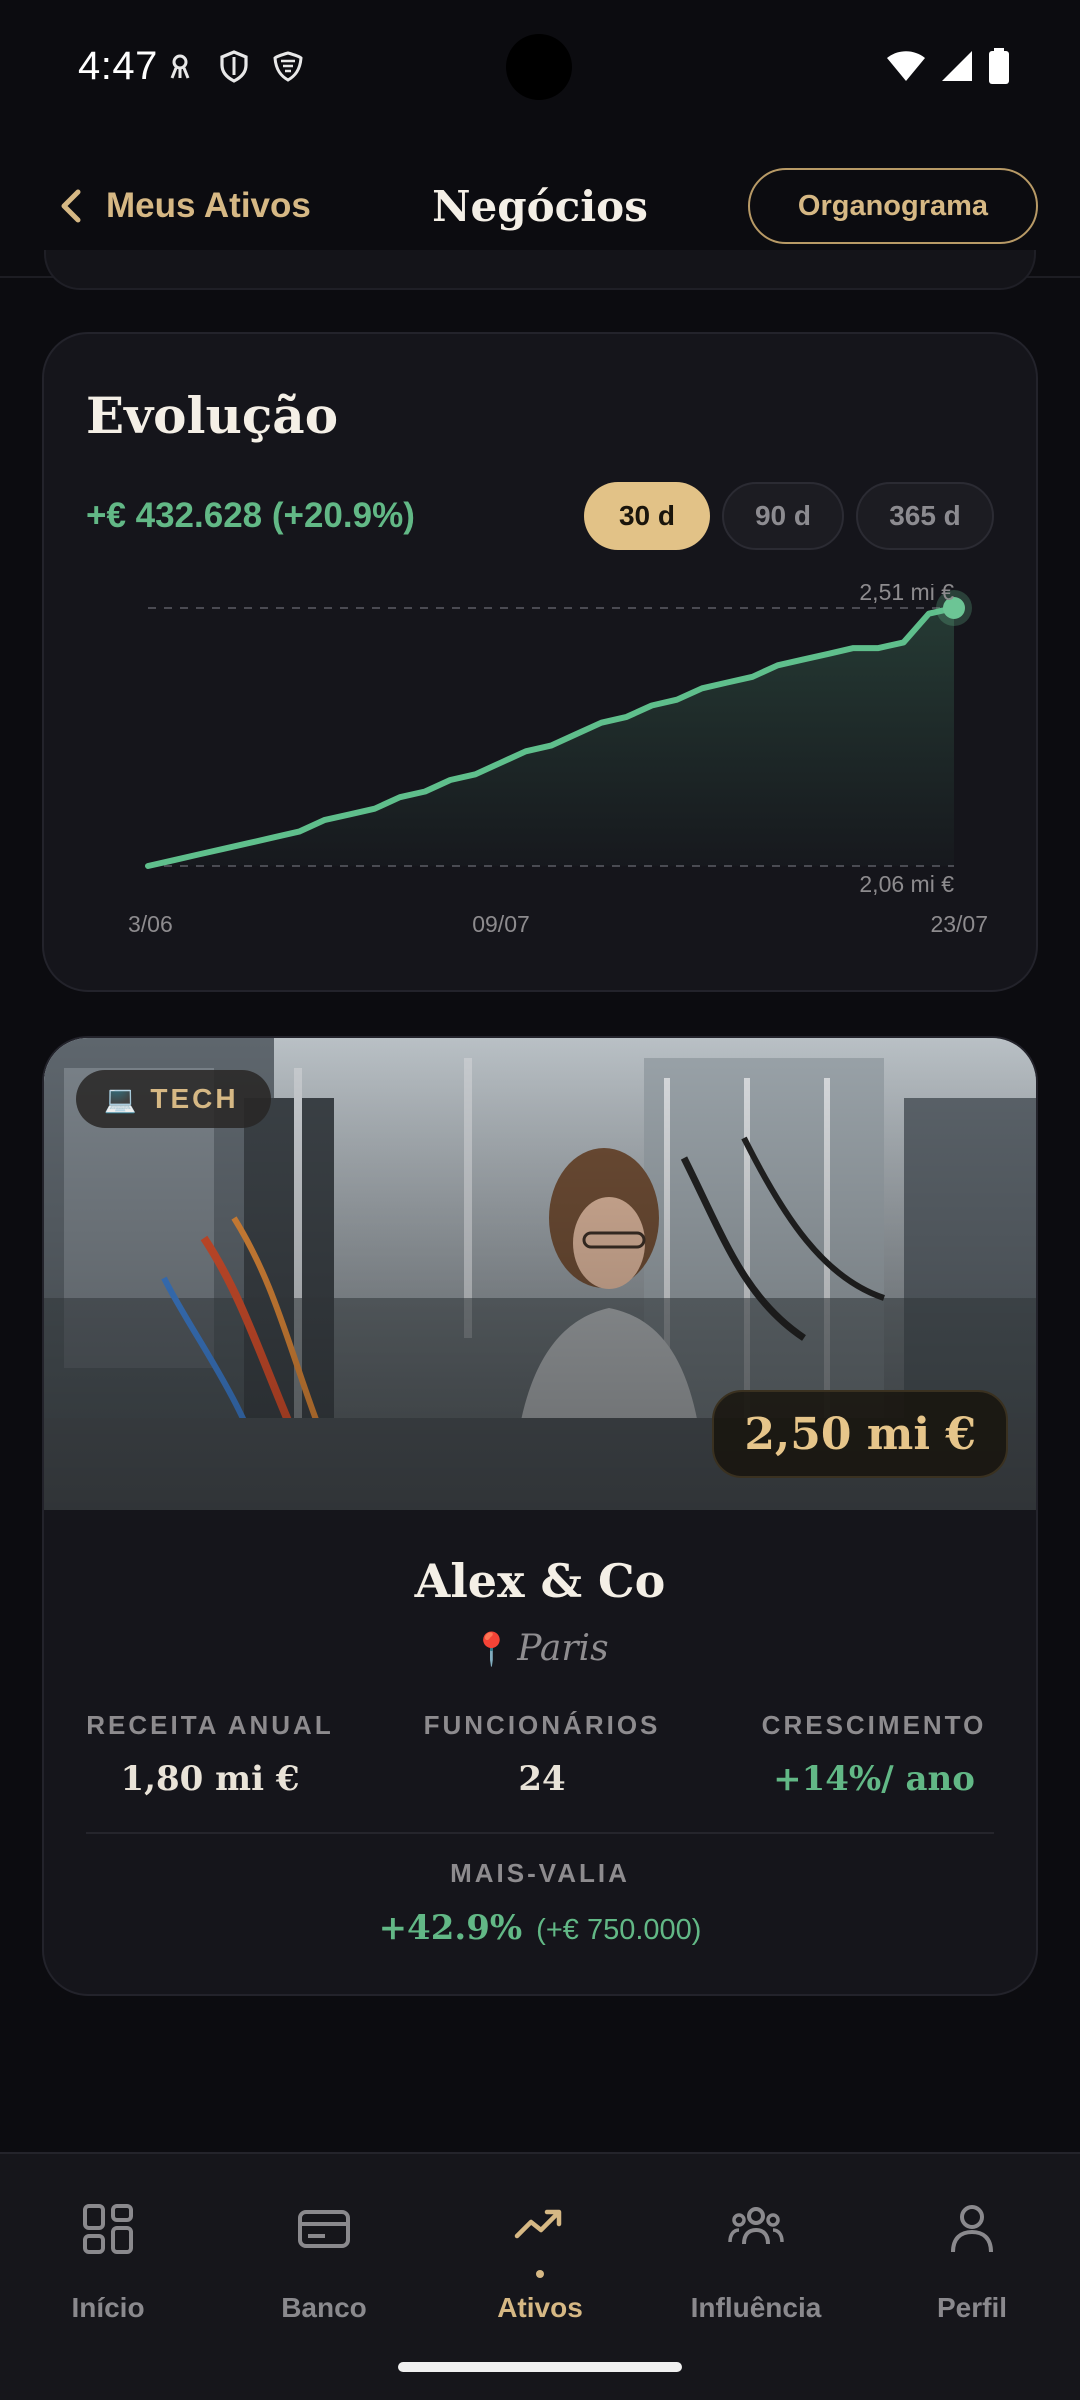  What do you see at coordinates (860, 1434) in the screenshot?
I see `company-value-badge: 2,50 mi €` at bounding box center [860, 1434].